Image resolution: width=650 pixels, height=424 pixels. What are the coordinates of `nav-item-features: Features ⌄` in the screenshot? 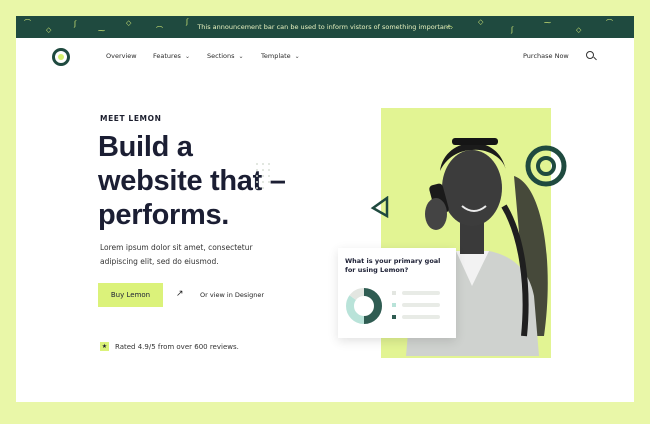 It's located at (171, 56).